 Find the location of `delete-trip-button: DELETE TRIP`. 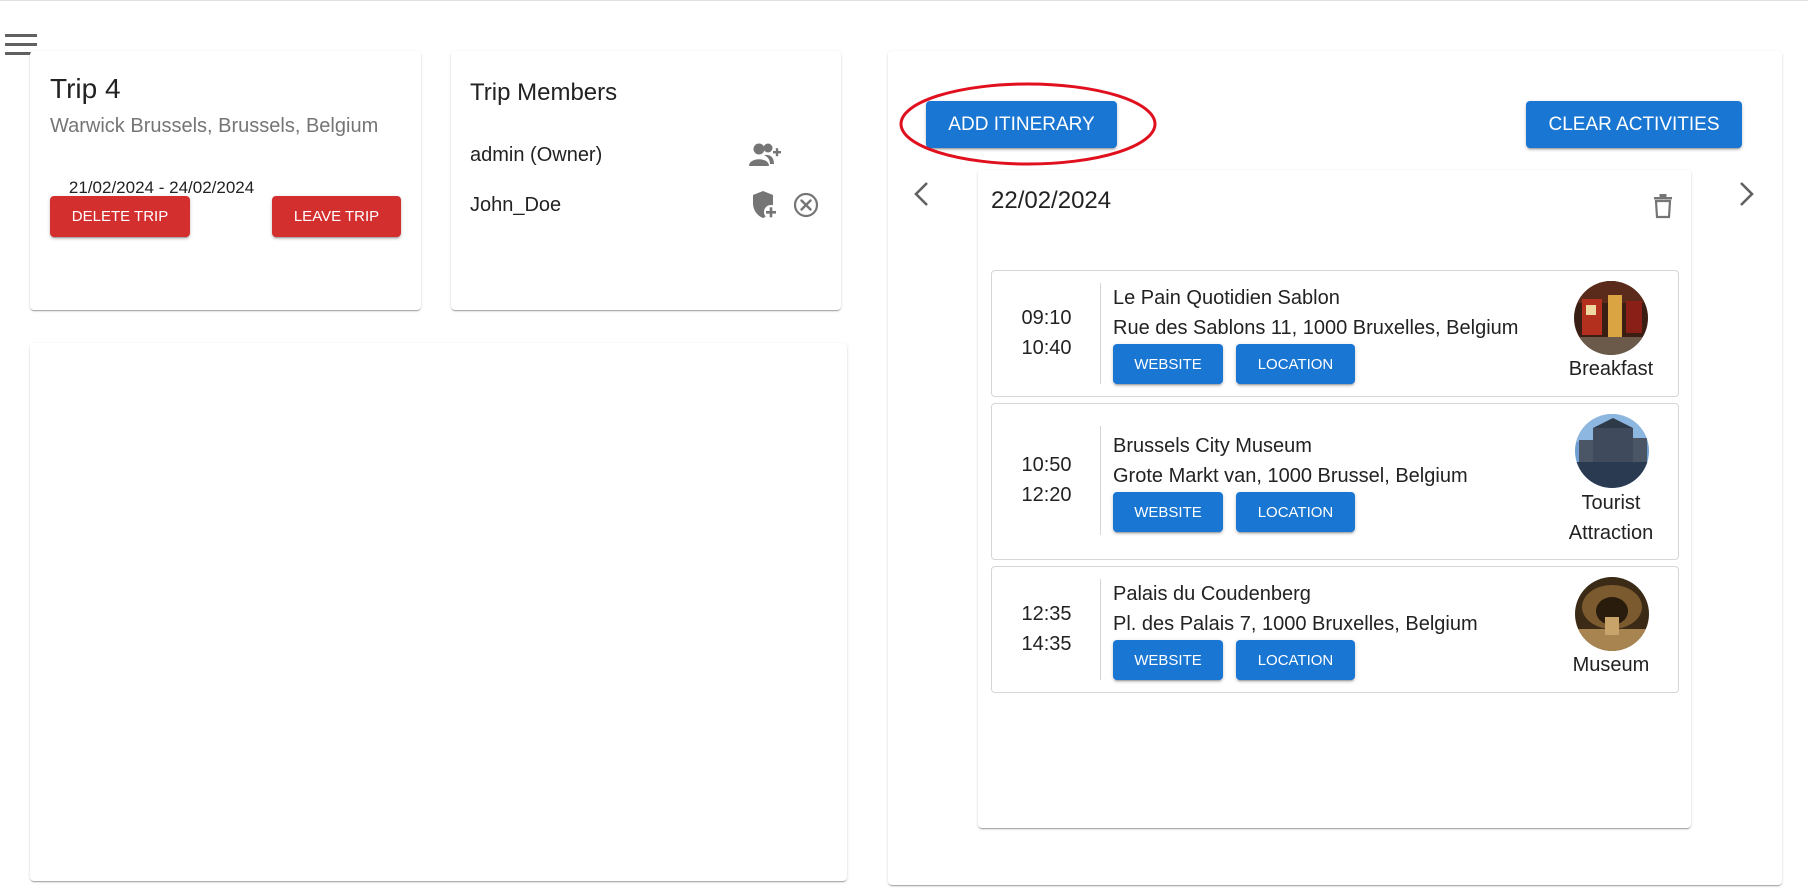

delete-trip-button: DELETE TRIP is located at coordinates (120, 216).